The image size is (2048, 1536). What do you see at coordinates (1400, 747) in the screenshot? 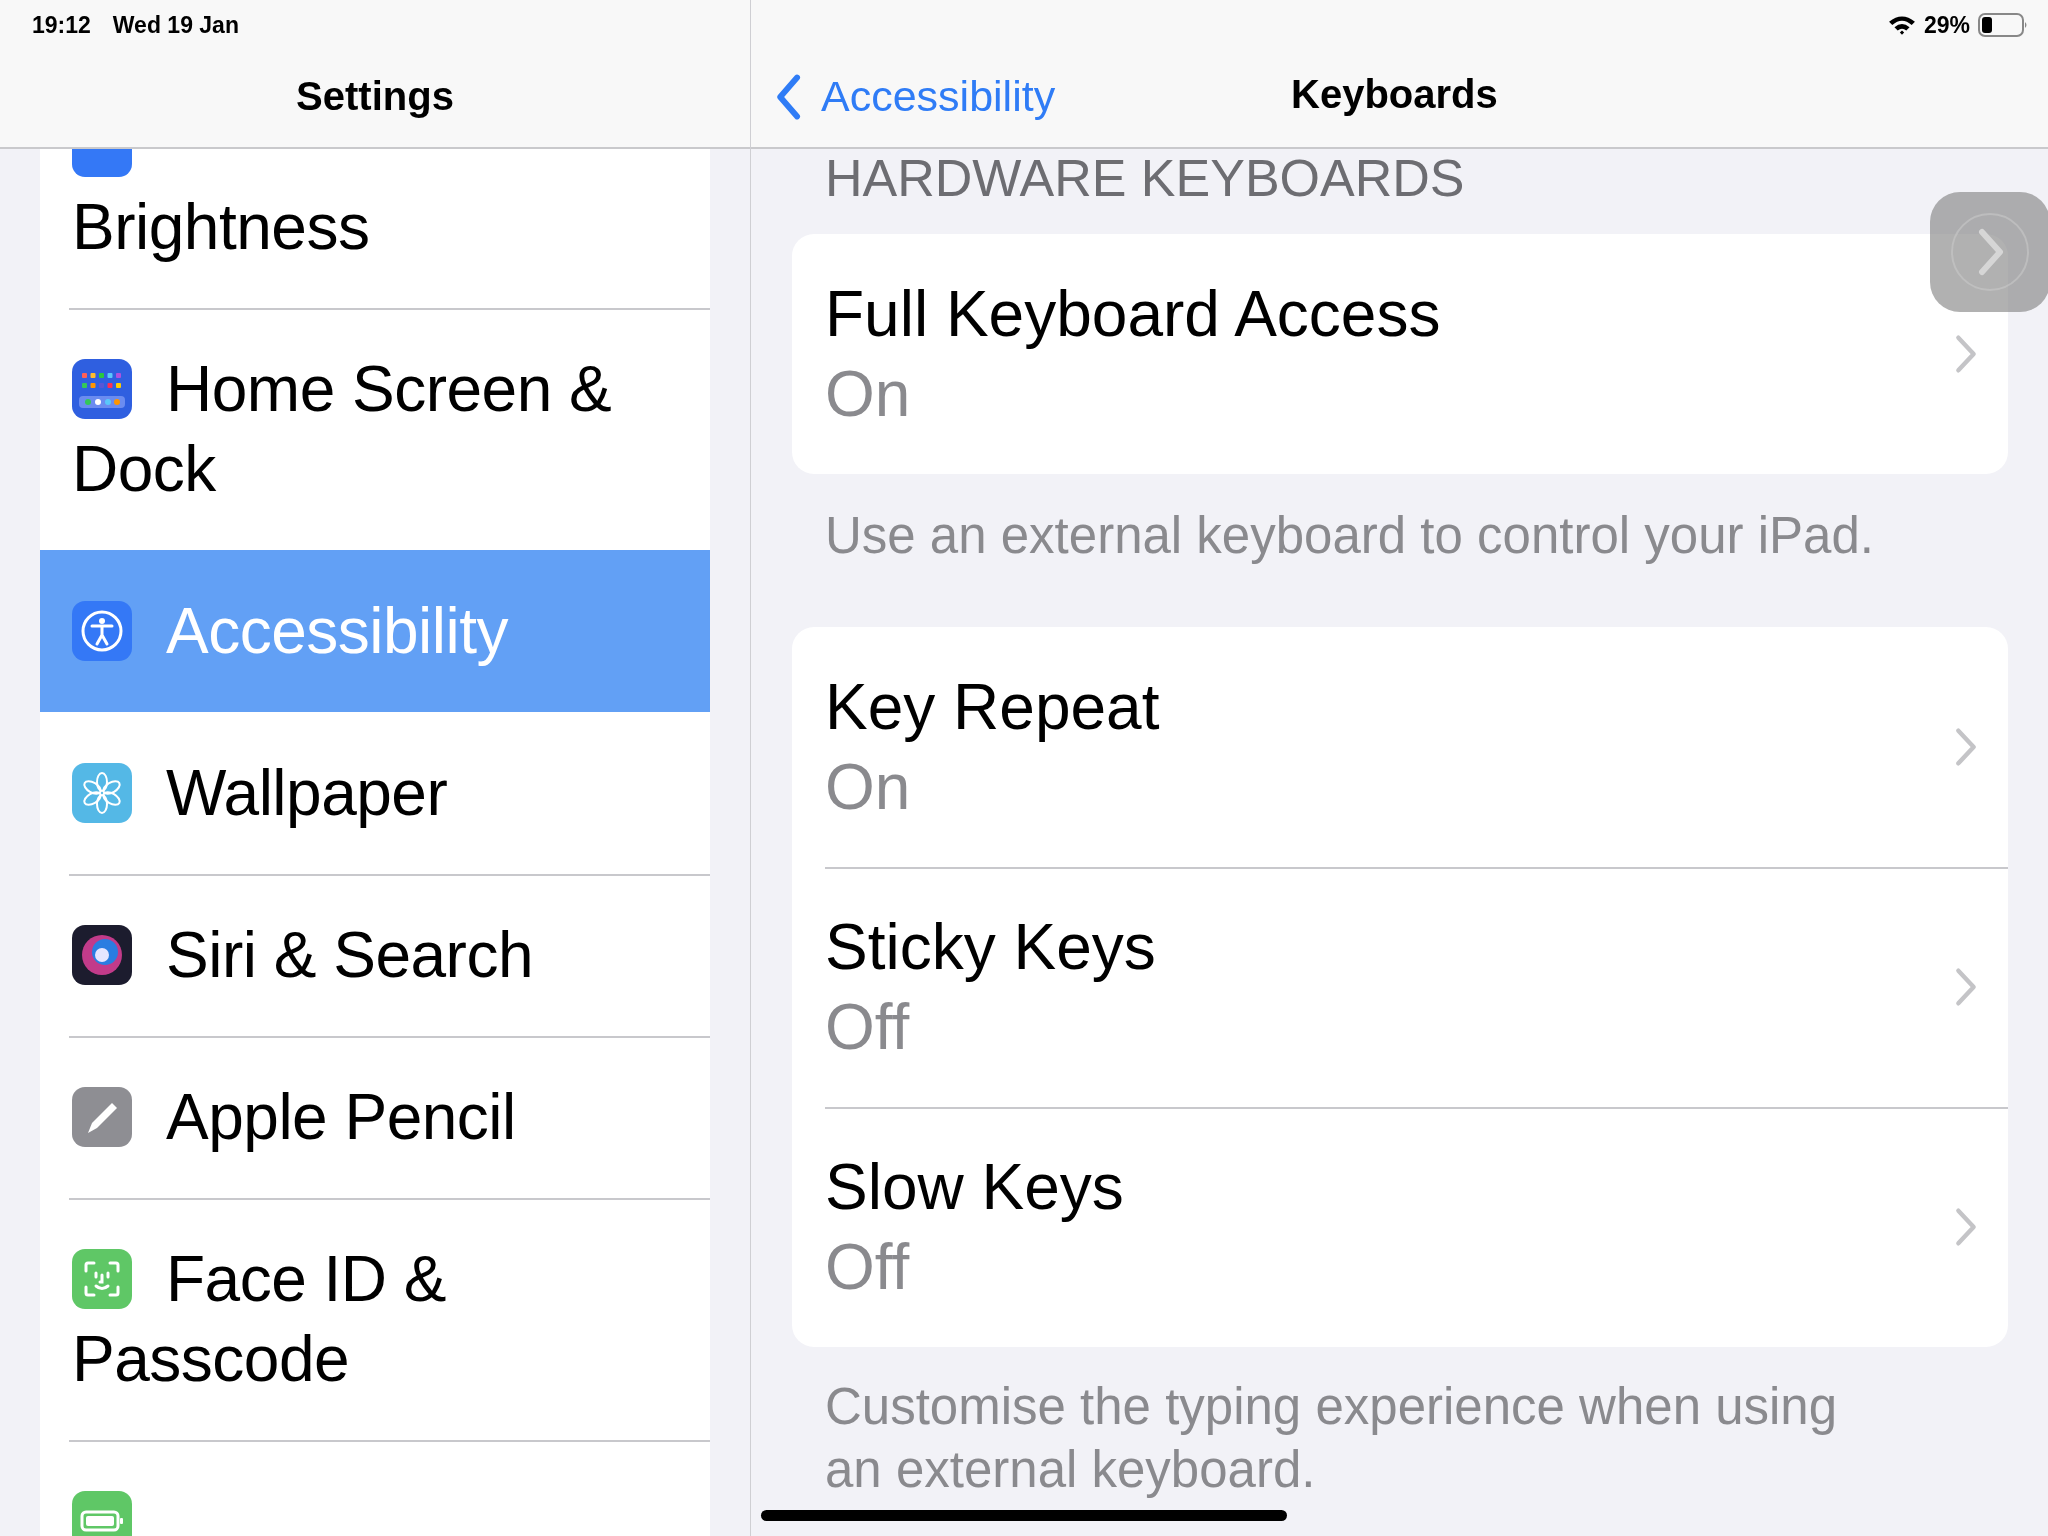
I see `settings-row: Key Repeat On` at bounding box center [1400, 747].